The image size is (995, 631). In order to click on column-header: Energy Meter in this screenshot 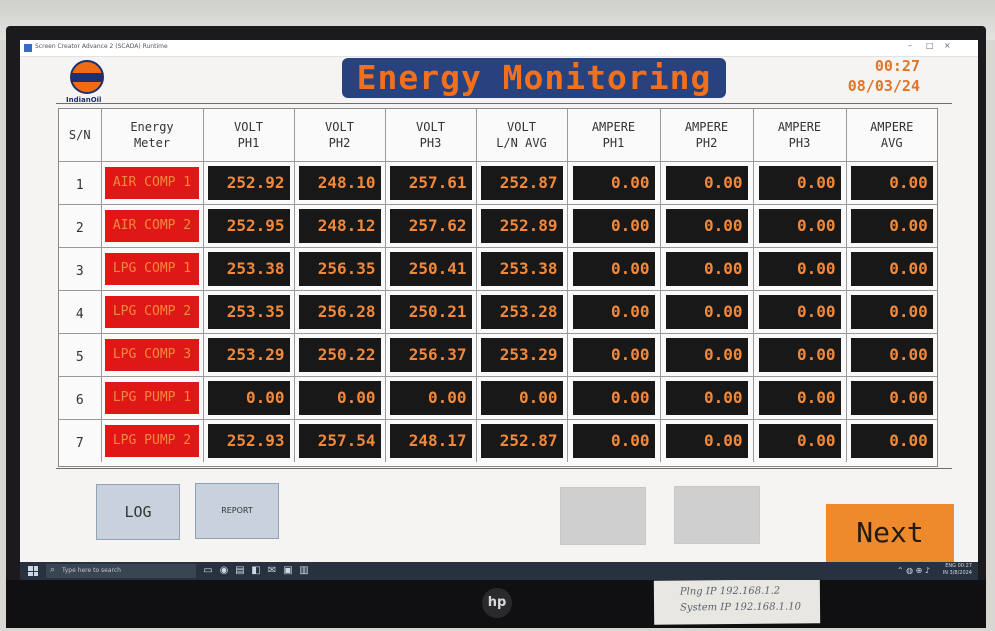, I will do `click(152, 135)`.